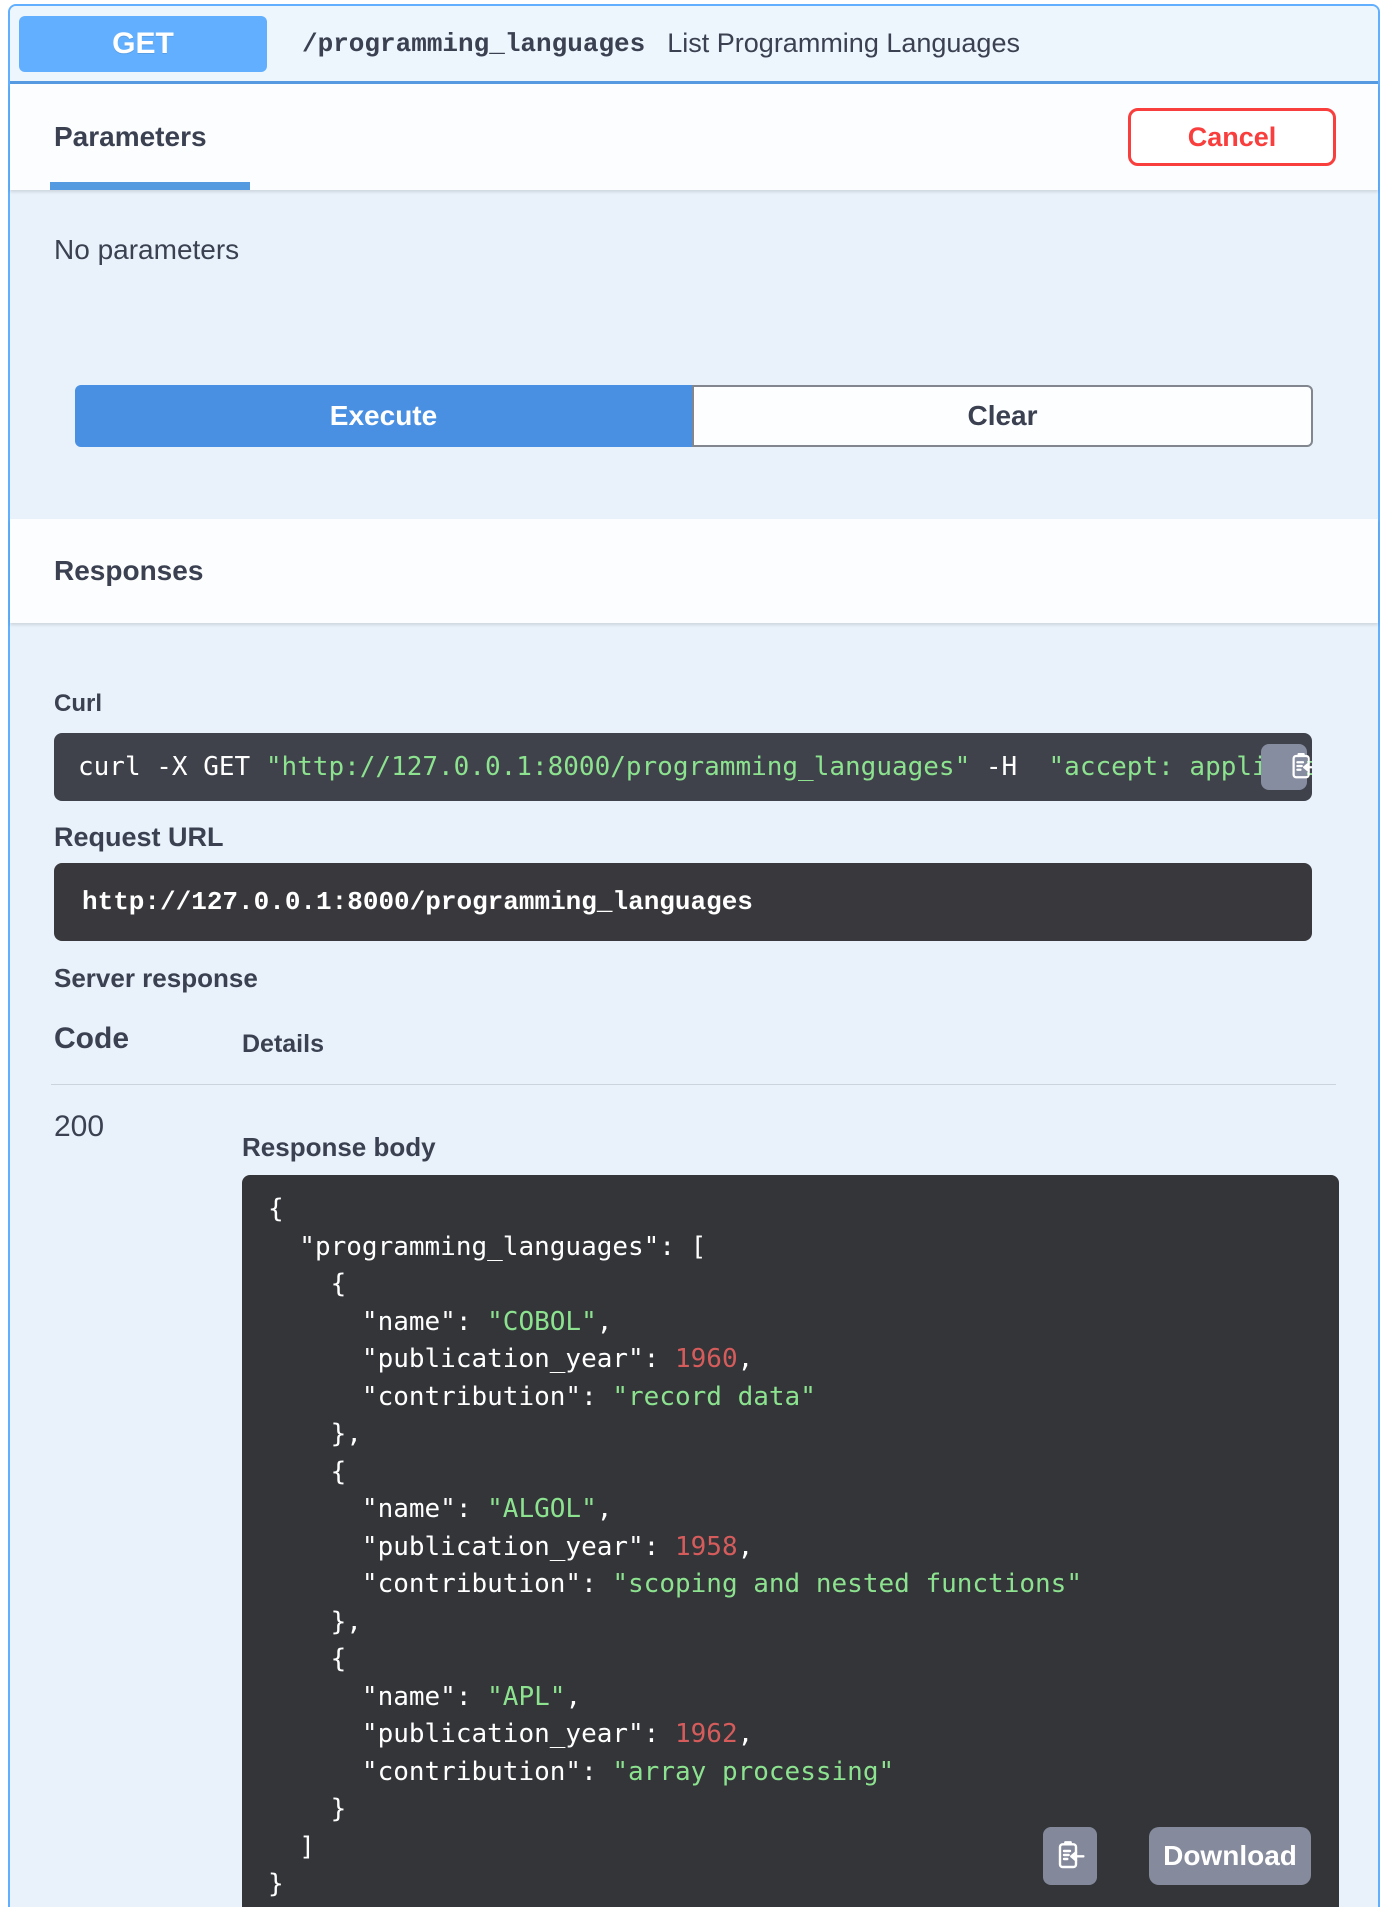 The height and width of the screenshot is (1907, 1388). I want to click on code-column-header: Code, so click(91, 1038).